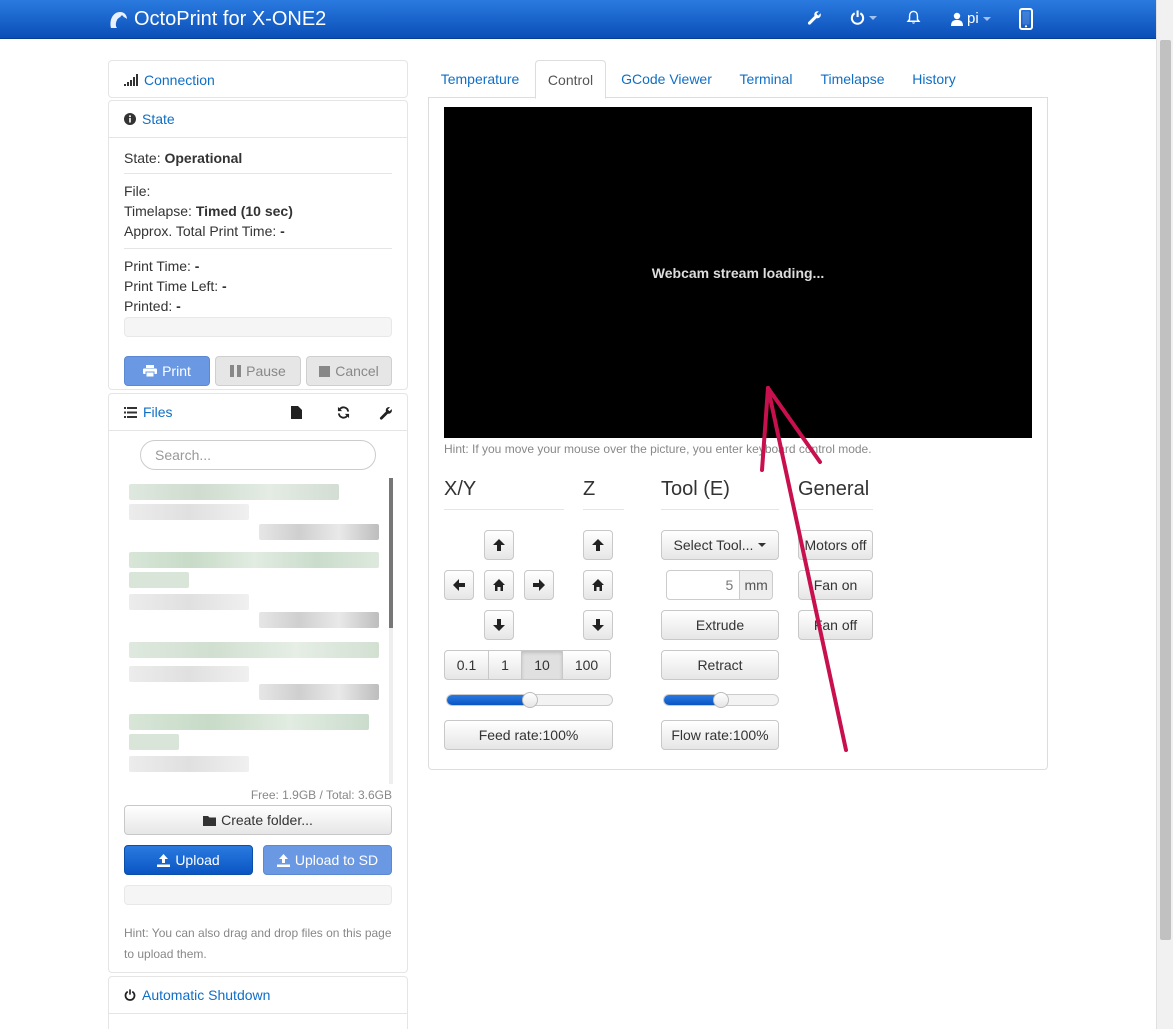  I want to click on print-time-row: Print Time: -, so click(162, 266).